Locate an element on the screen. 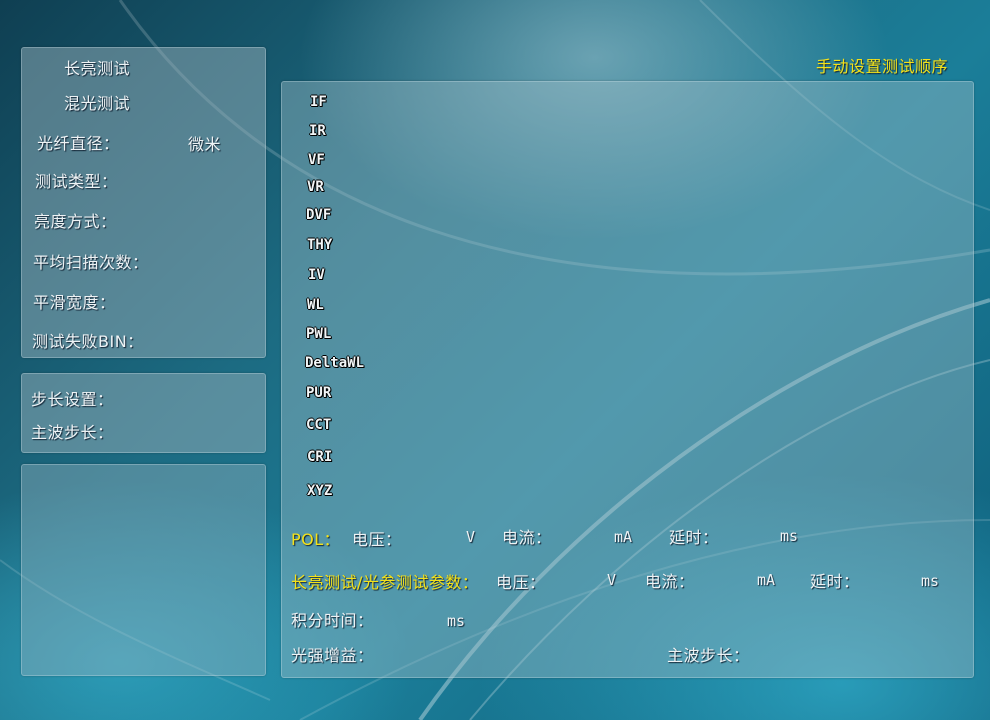 Image resolution: width=990 pixels, height=720 pixels. dominant-wave-step-label: 主波步长： is located at coordinates (72, 432).